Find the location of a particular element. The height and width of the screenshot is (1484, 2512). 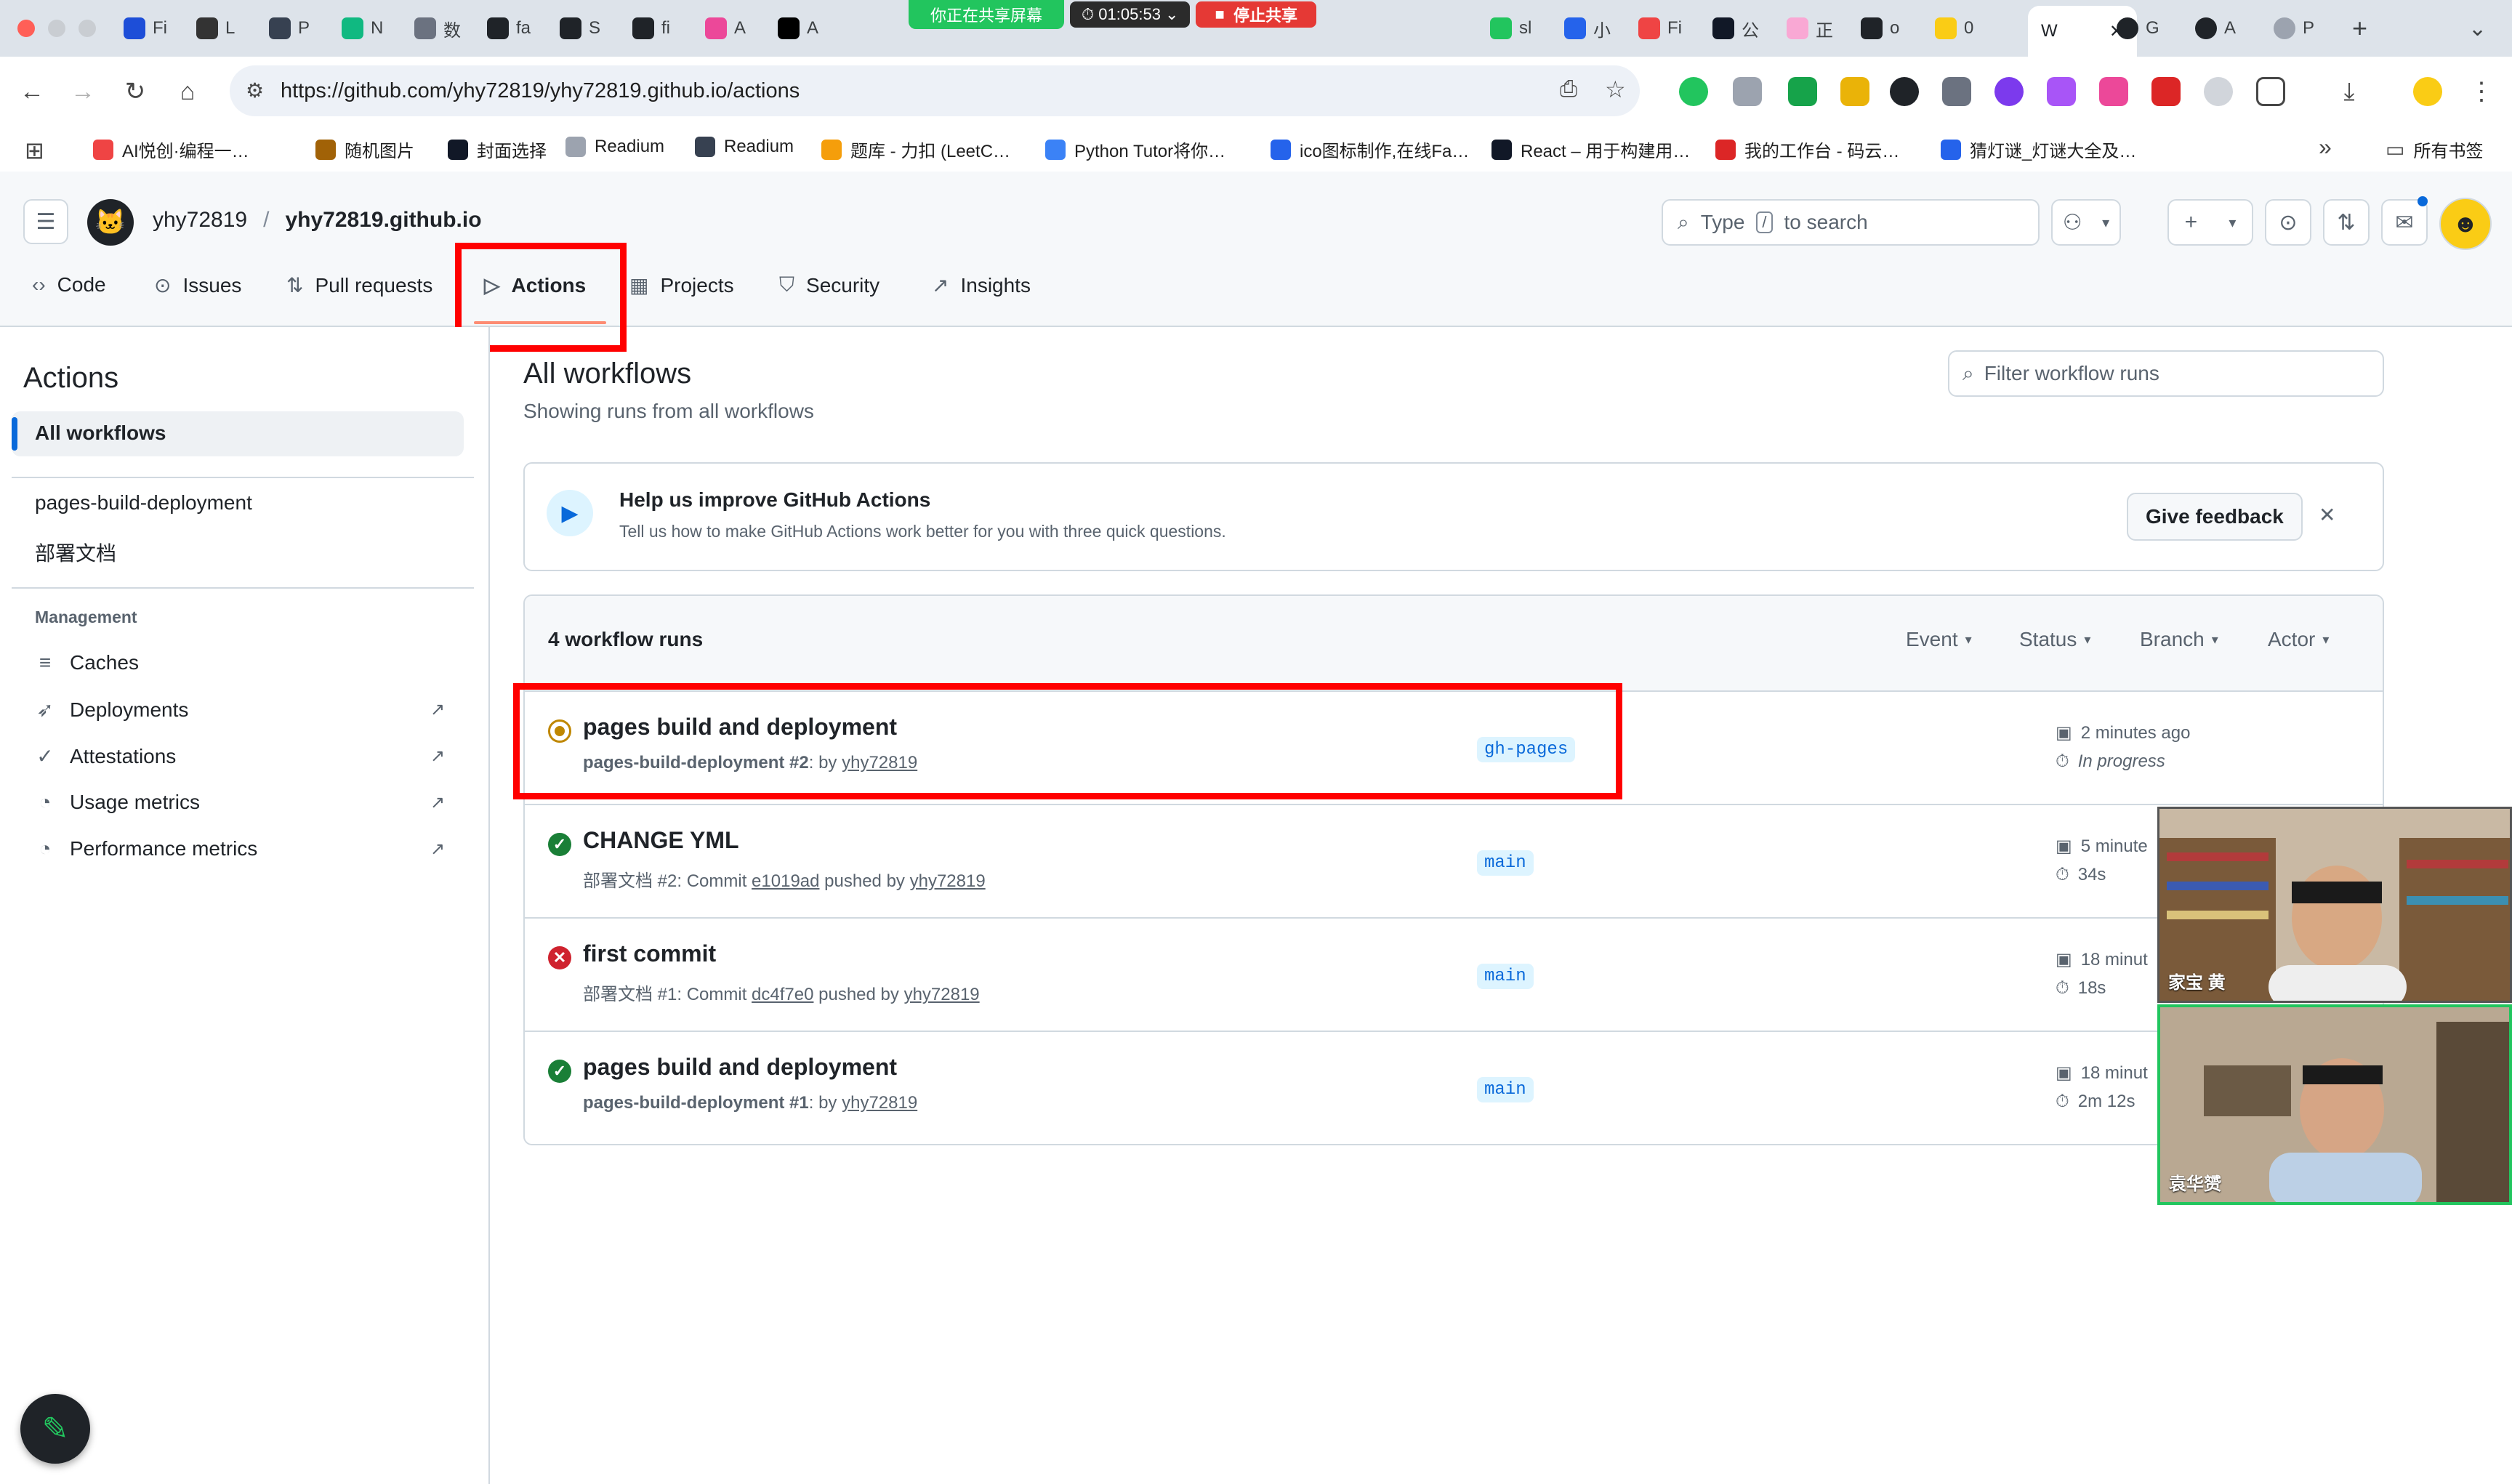

filter-branch-dropdown: Branch ▾ is located at coordinates (2179, 639).